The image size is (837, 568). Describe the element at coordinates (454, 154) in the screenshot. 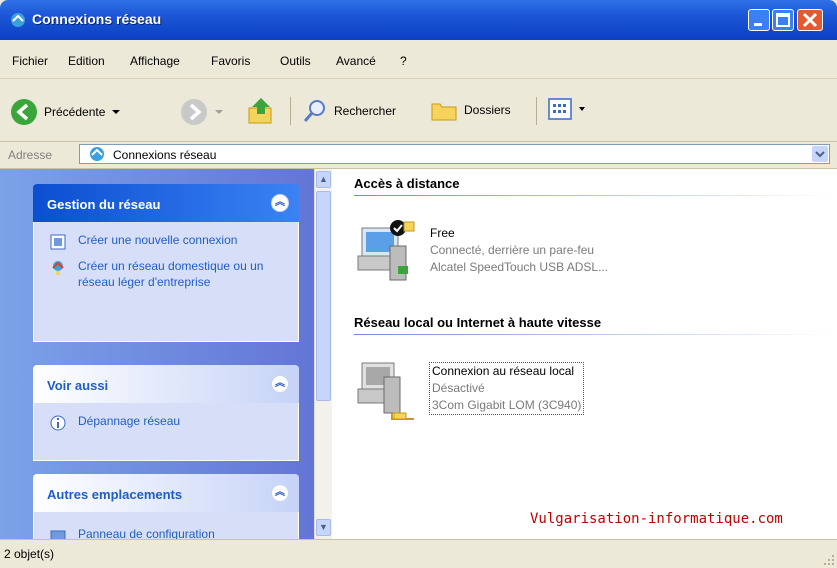

I see `address-field: Connexions réseau` at that location.